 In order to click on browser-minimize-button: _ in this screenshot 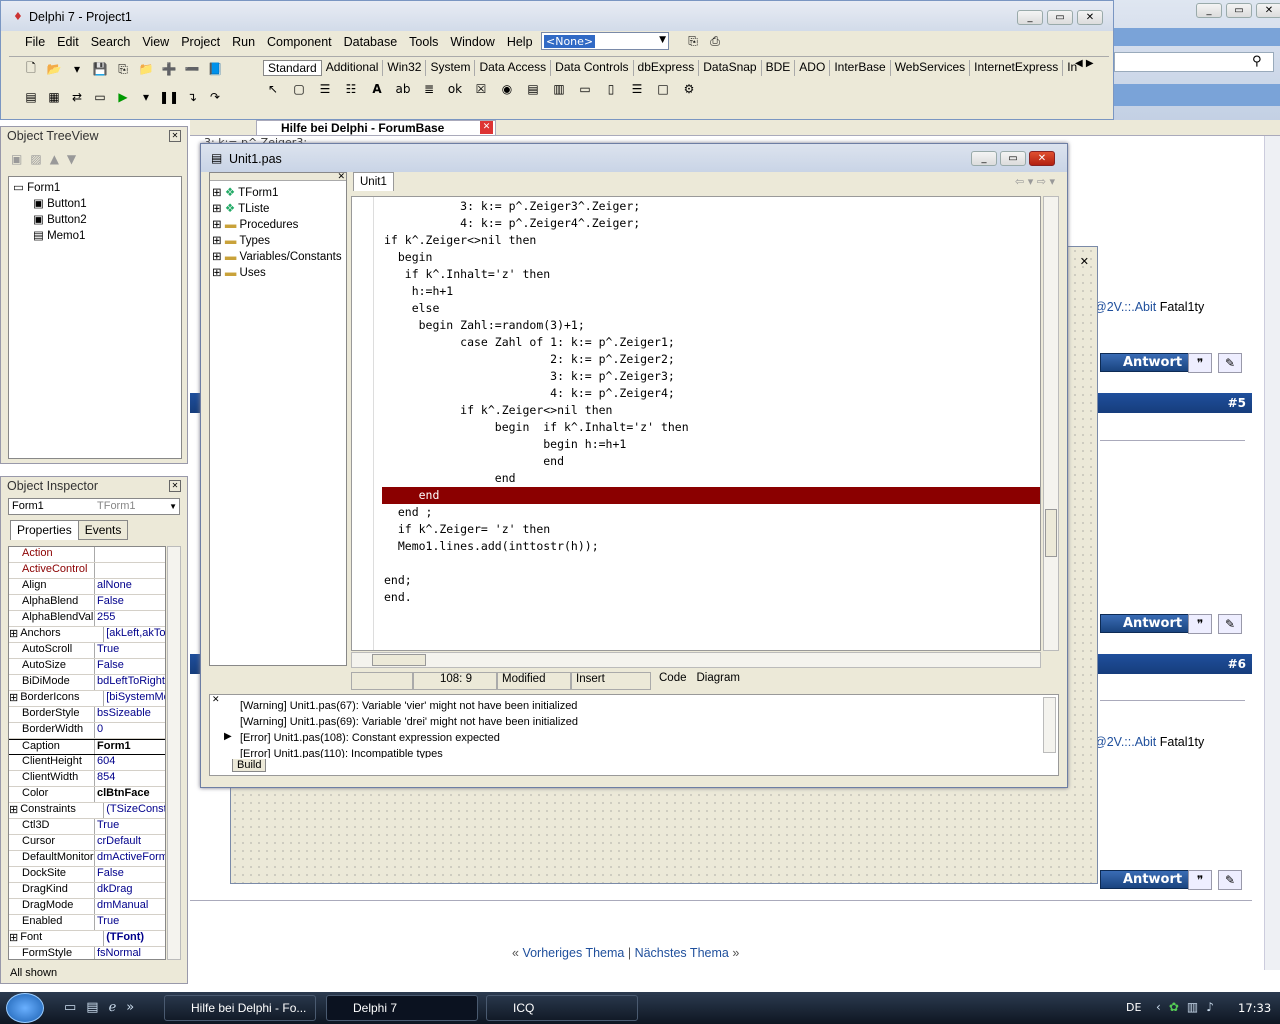, I will do `click(1209, 10)`.